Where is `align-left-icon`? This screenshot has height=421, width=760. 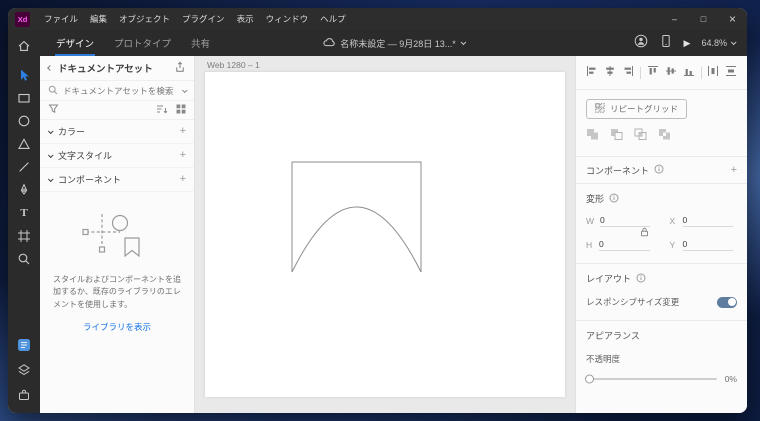
align-left-icon is located at coordinates (592, 73).